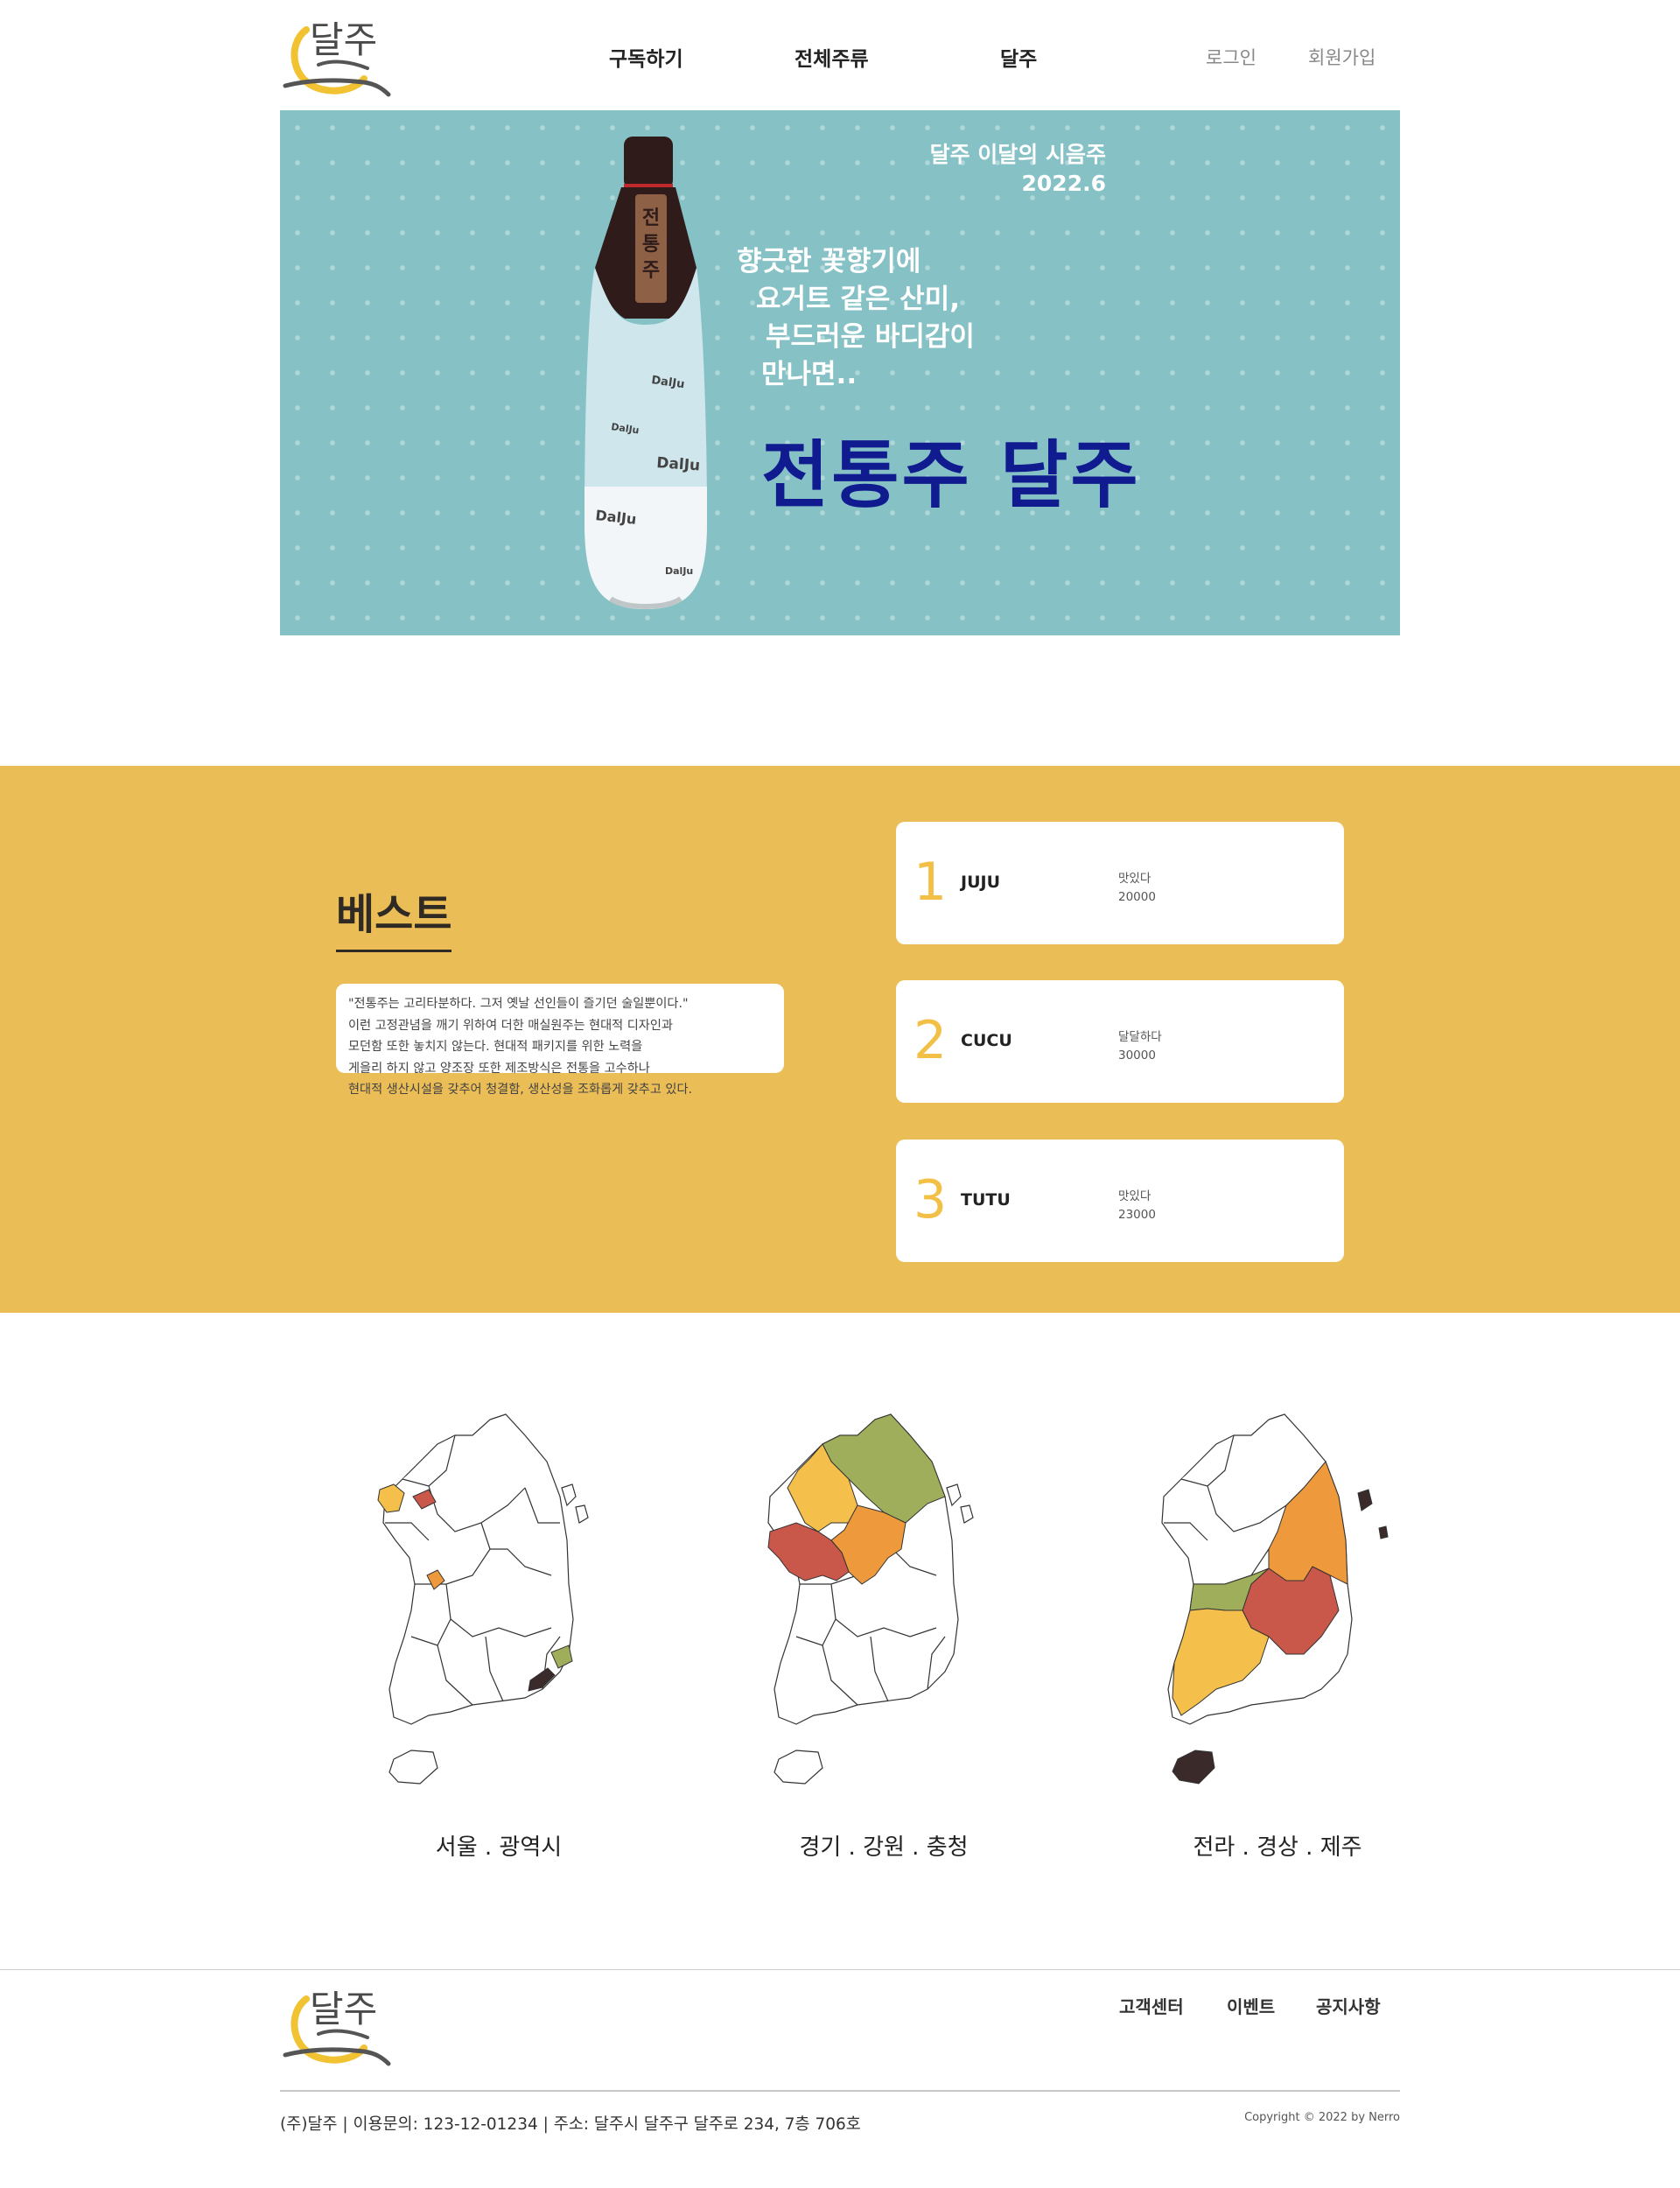 The height and width of the screenshot is (2188, 1680). I want to click on site-header: 달주 구독하기 전체주류 달주 로그인 회원가입, so click(840, 55).